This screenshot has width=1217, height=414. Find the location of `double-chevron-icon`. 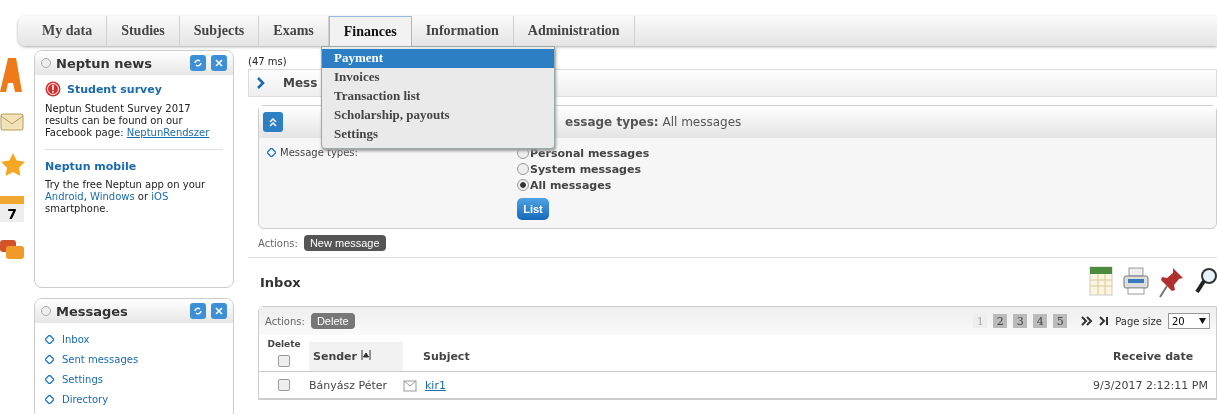

double-chevron-icon is located at coordinates (273, 122).